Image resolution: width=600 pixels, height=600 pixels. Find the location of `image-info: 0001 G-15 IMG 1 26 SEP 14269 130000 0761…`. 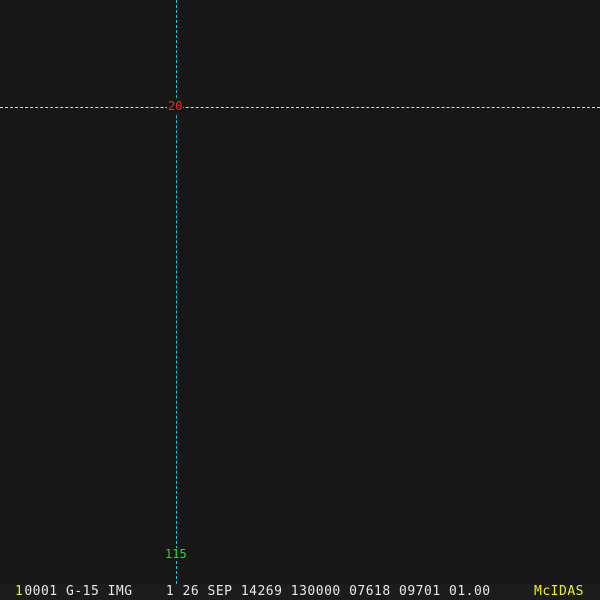

image-info: 0001 G-15 IMG 1 26 SEP 14269 130000 0761… is located at coordinates (257, 591).